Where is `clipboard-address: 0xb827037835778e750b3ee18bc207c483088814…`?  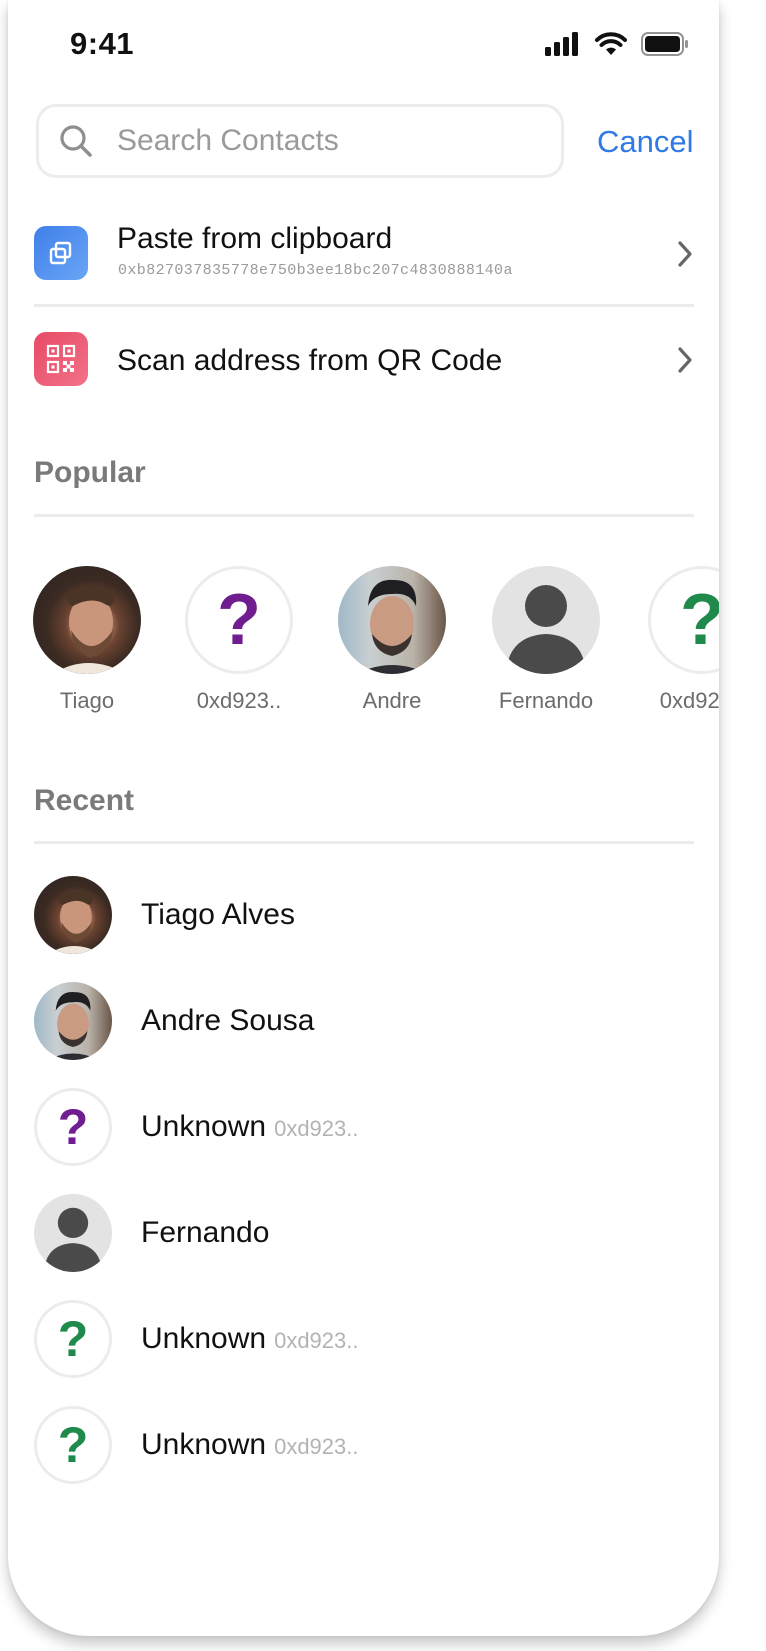 clipboard-address: 0xb827037835778e750b3ee18bc207c483088814… is located at coordinates (315, 270).